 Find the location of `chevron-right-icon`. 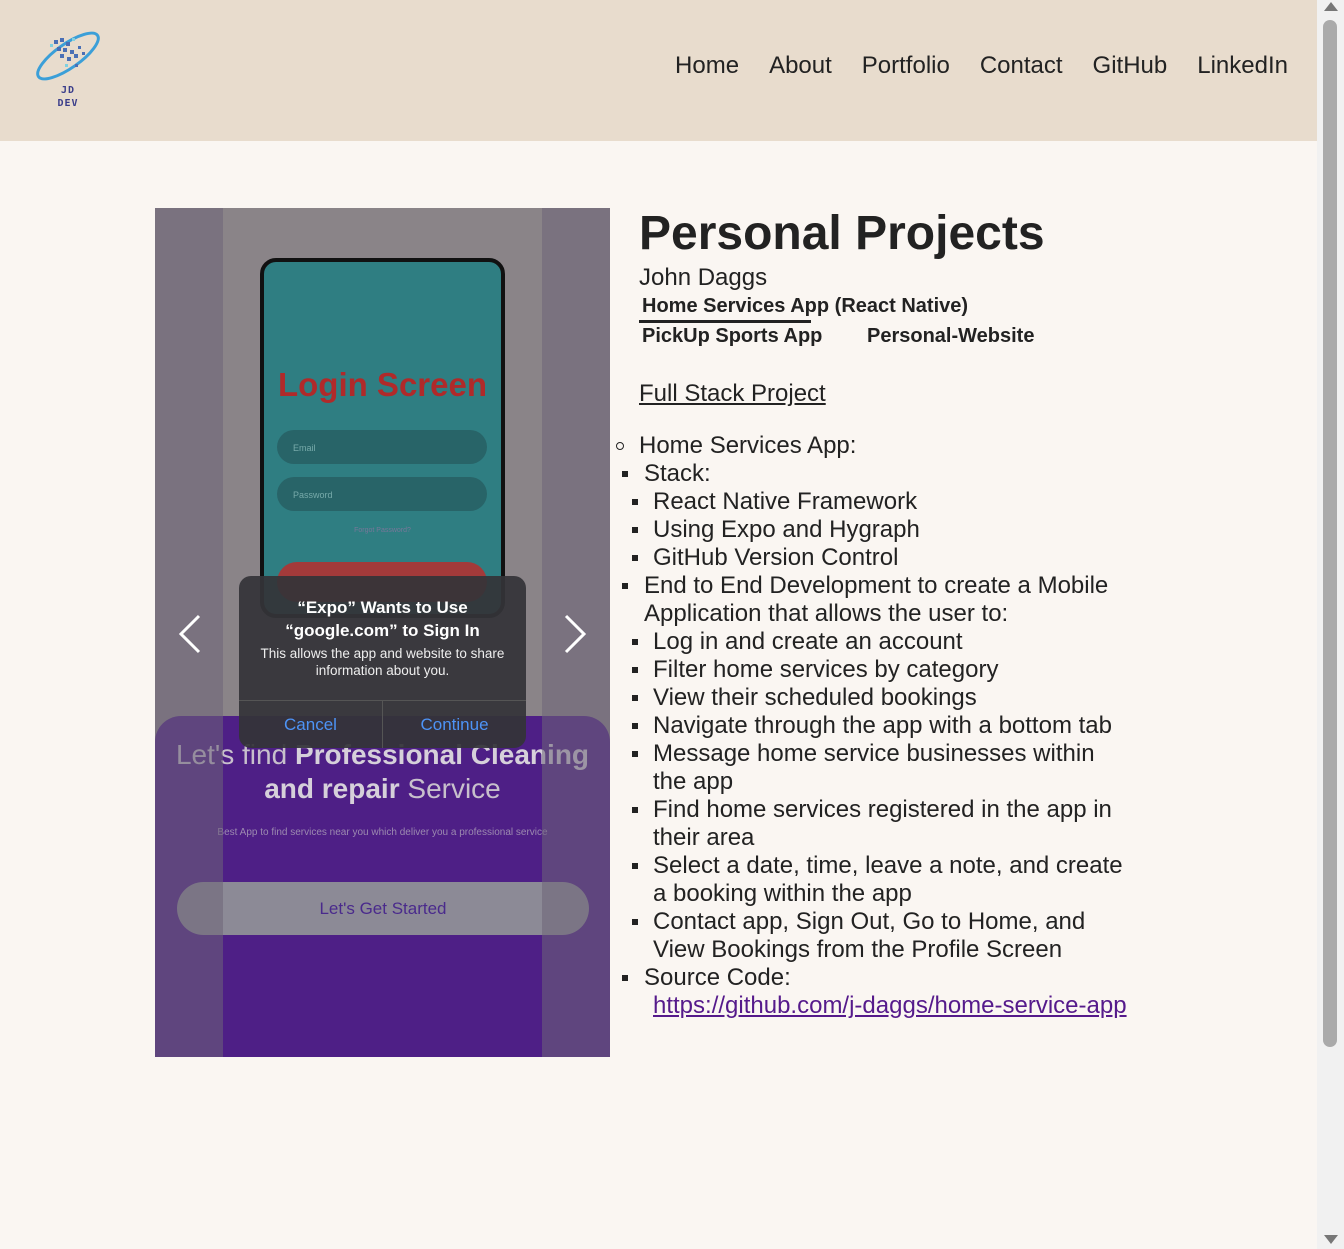

chevron-right-icon is located at coordinates (575, 634).